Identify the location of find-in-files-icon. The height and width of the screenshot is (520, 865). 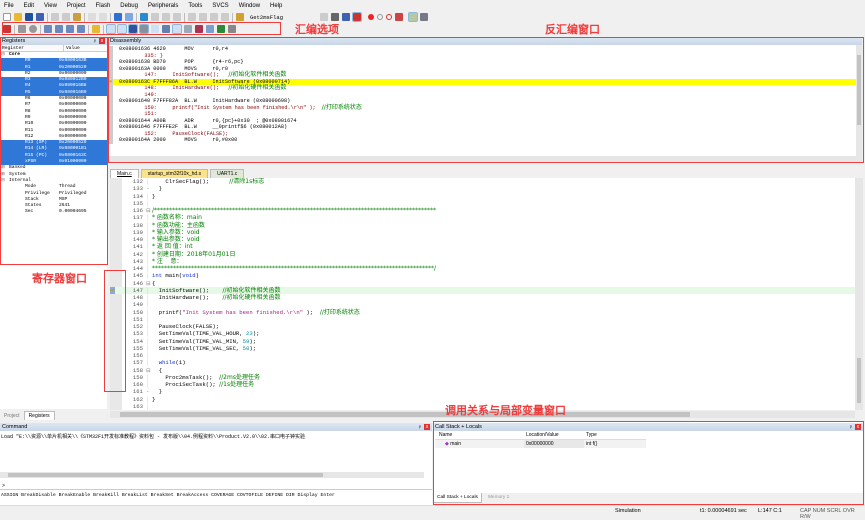
(240, 17).